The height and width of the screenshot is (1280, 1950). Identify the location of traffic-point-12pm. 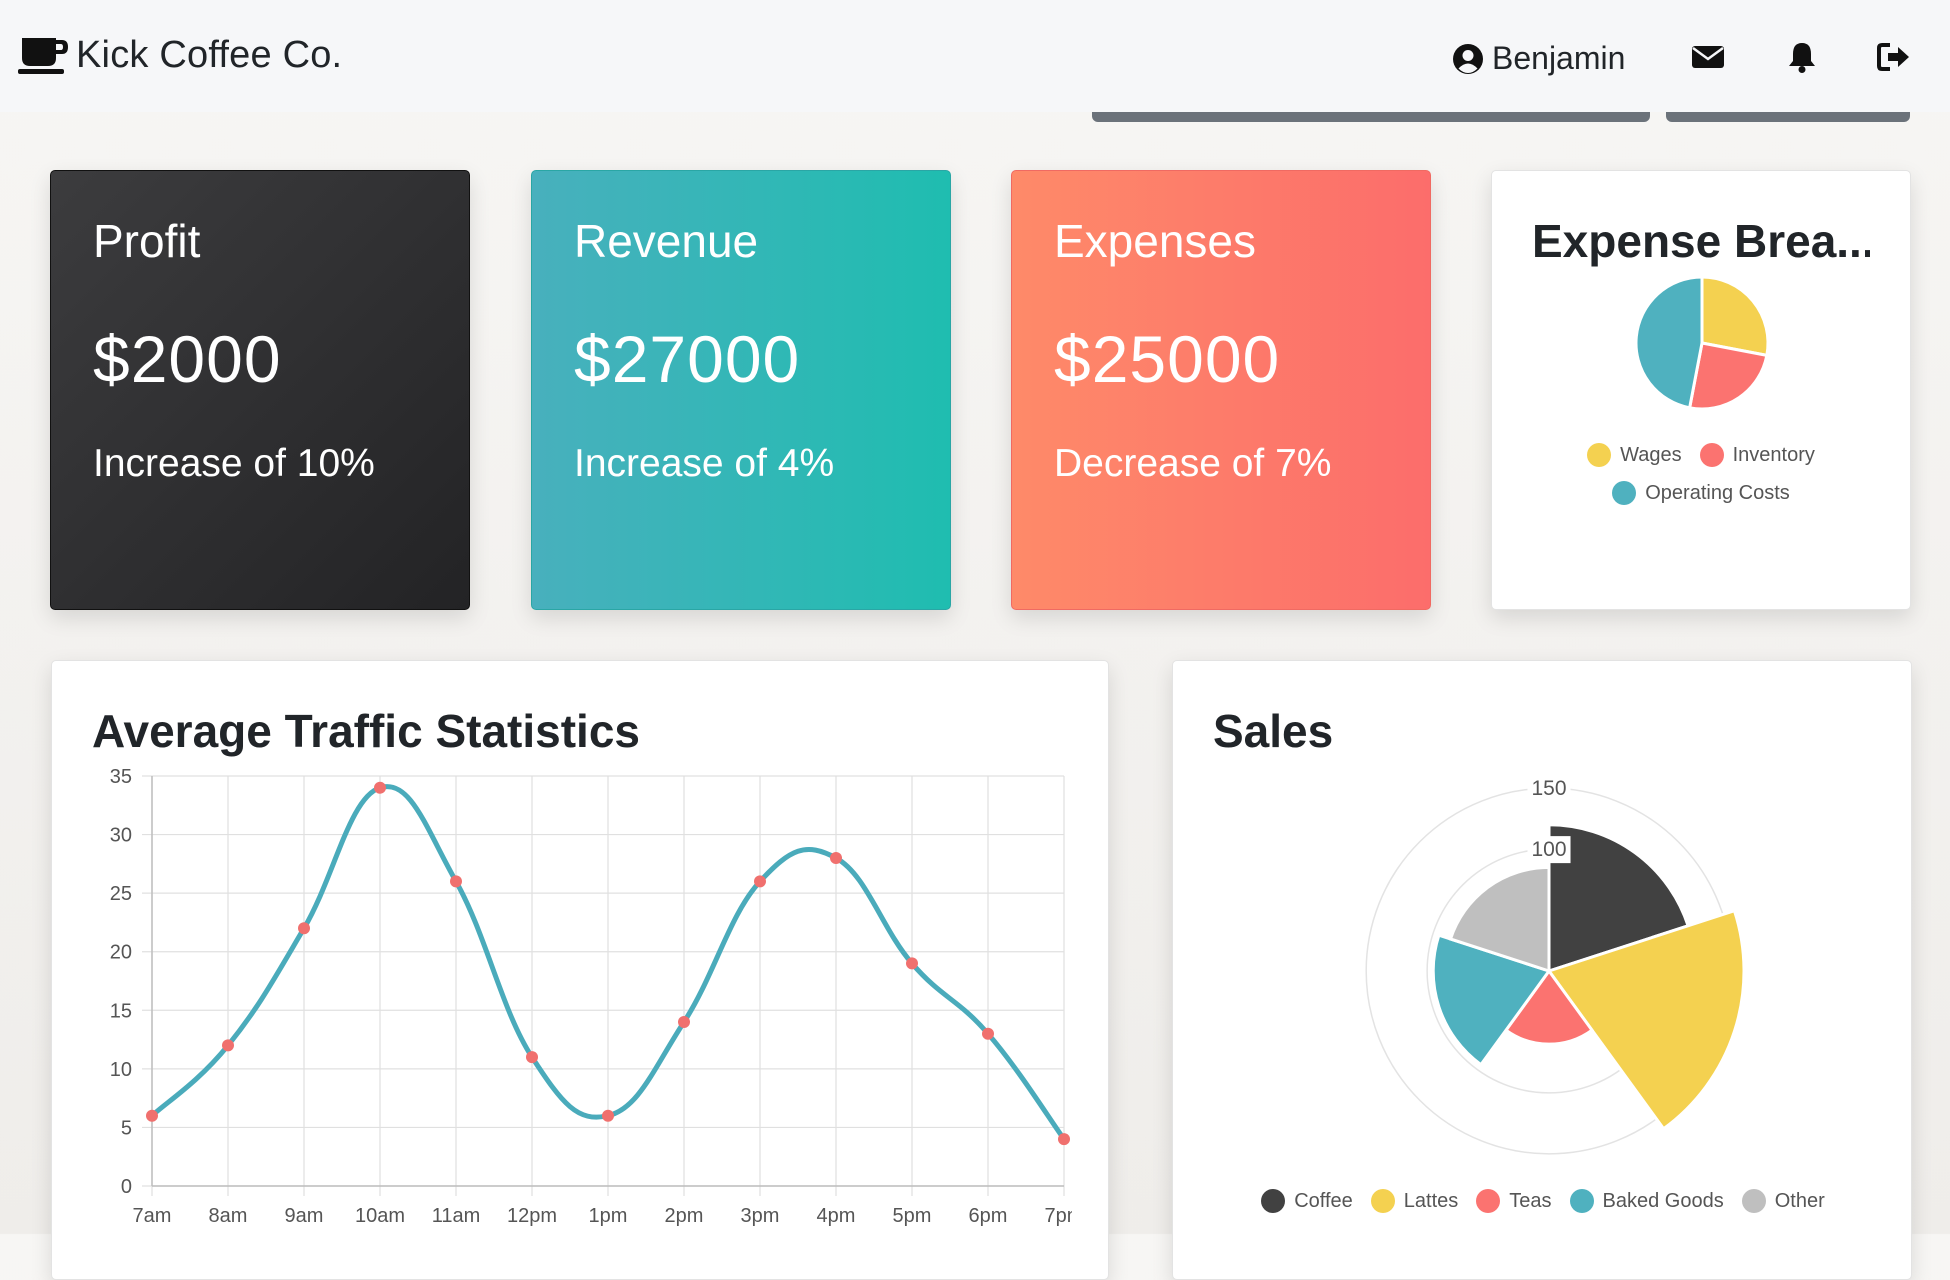
(532, 1057).